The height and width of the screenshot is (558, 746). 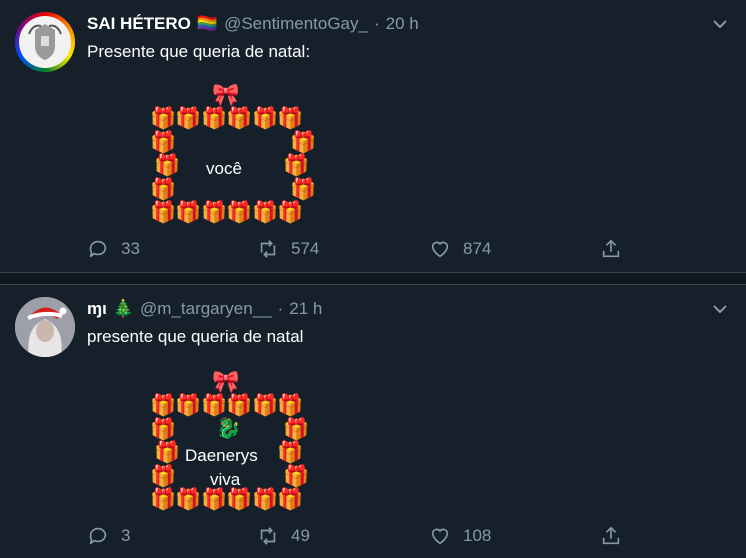 I want to click on display-name: ɱι, so click(x=97, y=309).